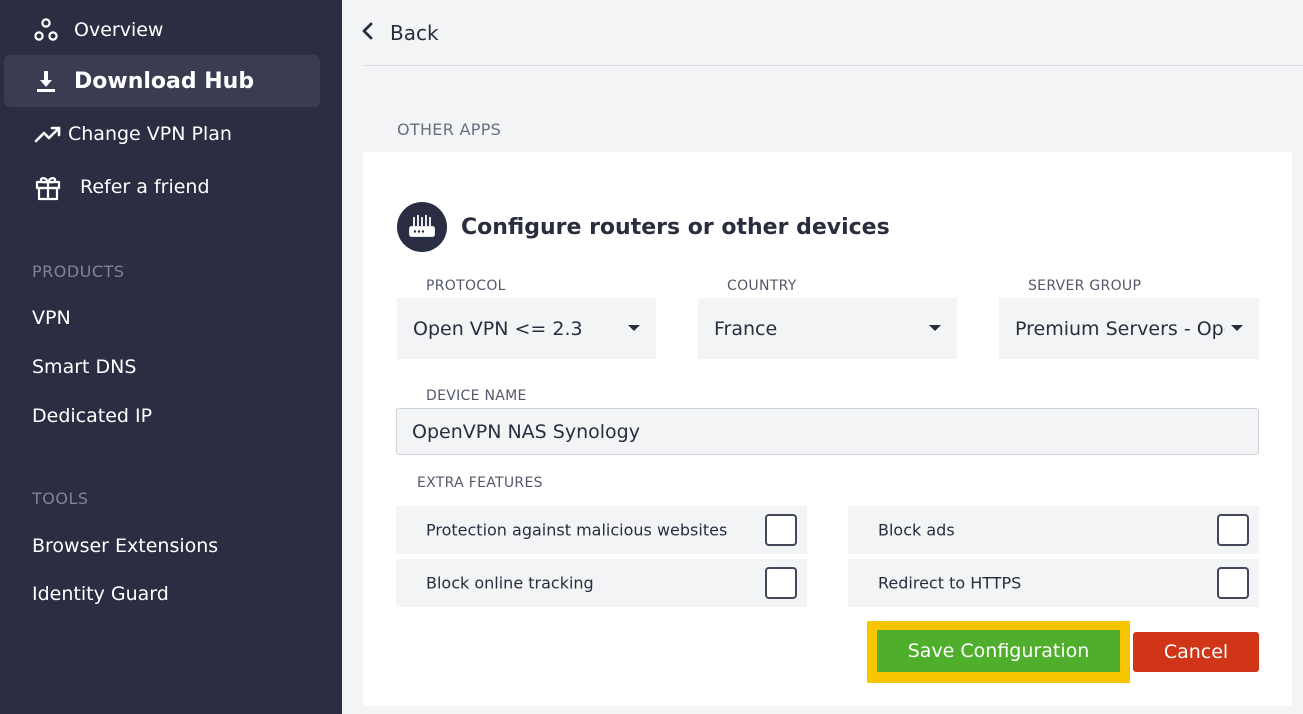  Describe the element at coordinates (950, 583) in the screenshot. I see `feature-label: Redirect to HTTPS` at that location.